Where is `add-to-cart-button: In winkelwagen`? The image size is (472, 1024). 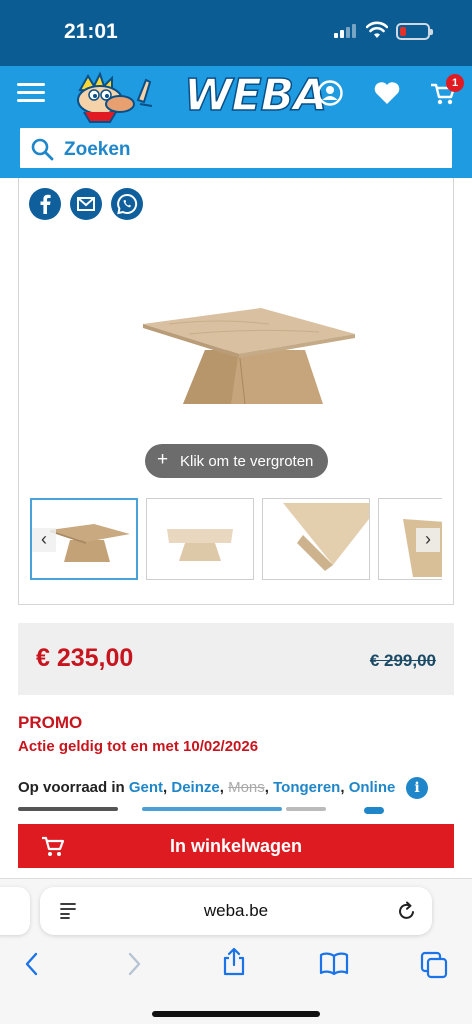 add-to-cart-button: In winkelwagen is located at coordinates (236, 846).